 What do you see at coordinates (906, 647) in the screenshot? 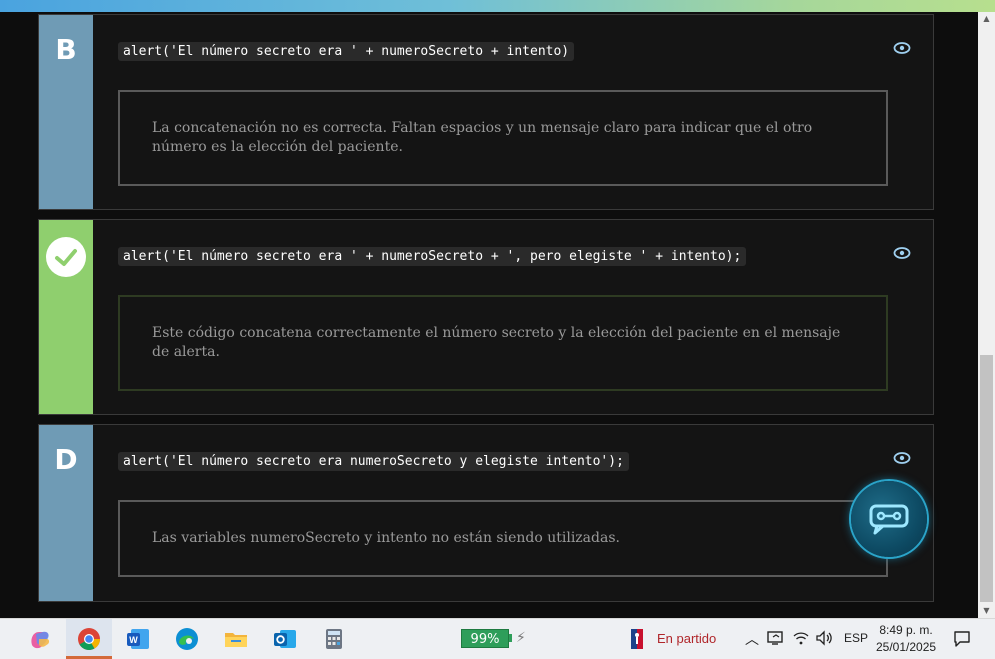
I see `clock-date: 25/01/2025` at bounding box center [906, 647].